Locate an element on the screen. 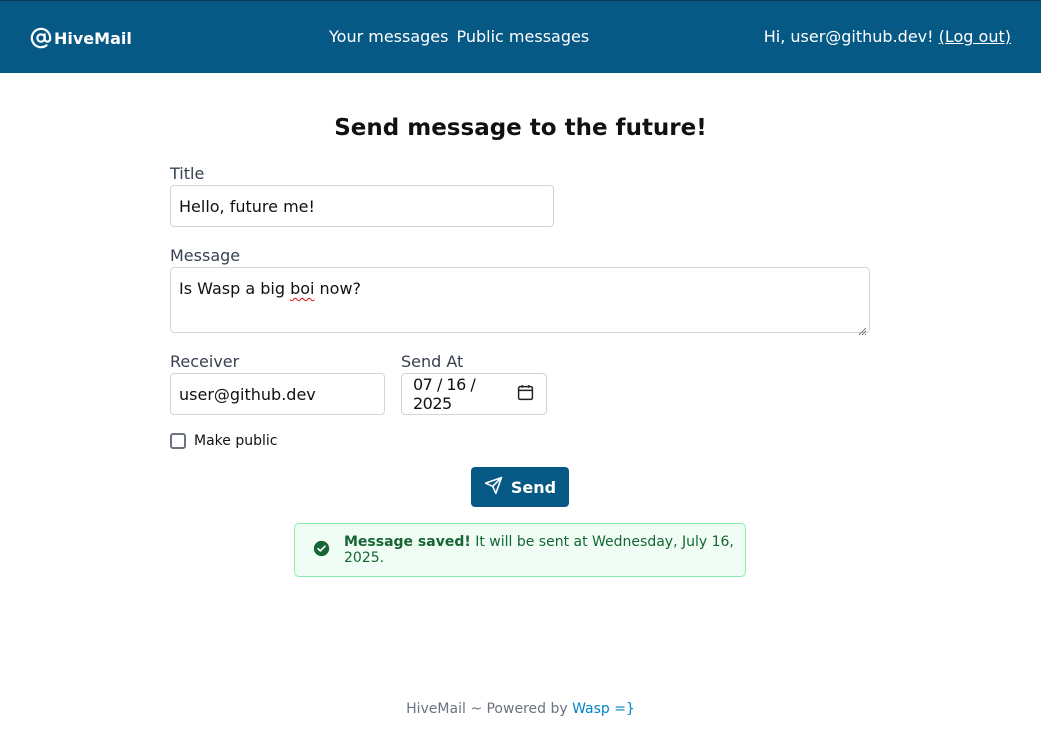 This screenshot has width=1041, height=732. title-input: Hello, future me! is located at coordinates (362, 206).